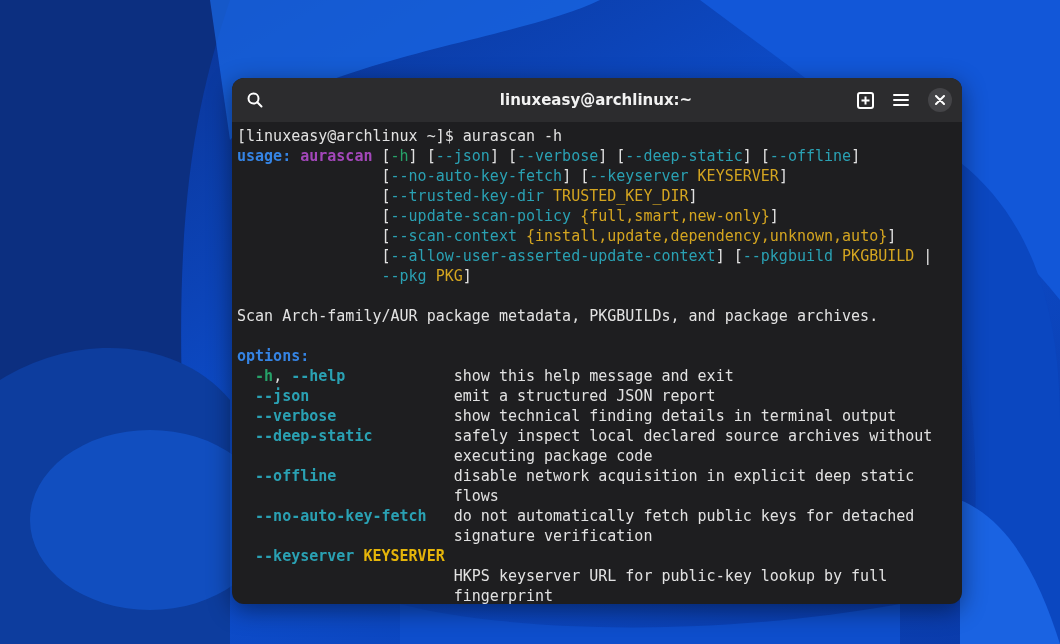  Describe the element at coordinates (638, 236) in the screenshot. I see `terminal-line: [--scan-context {install,update,dependency,unknown,auto}]` at that location.